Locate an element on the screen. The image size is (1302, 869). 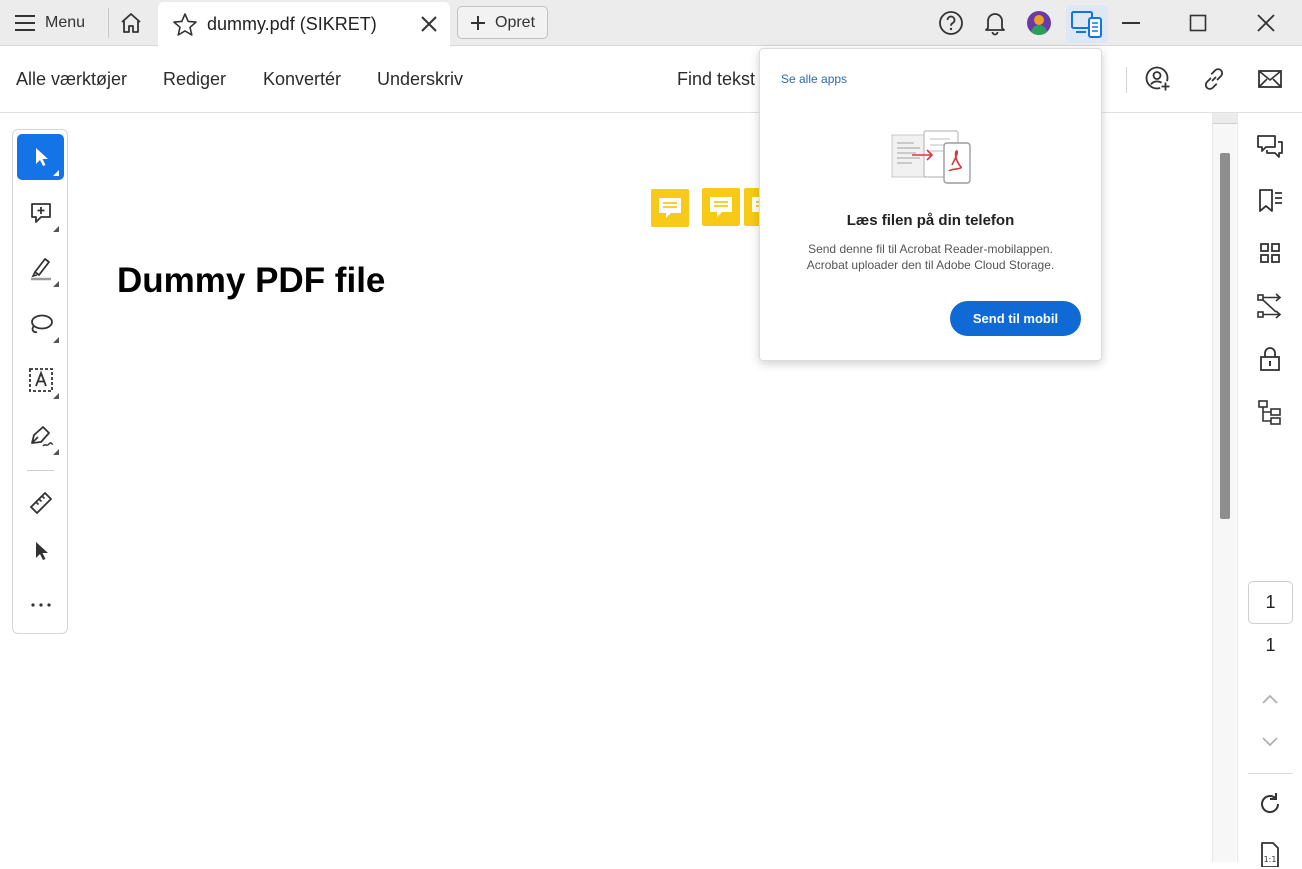
scroll-up-button is located at coordinates (1225, 118).